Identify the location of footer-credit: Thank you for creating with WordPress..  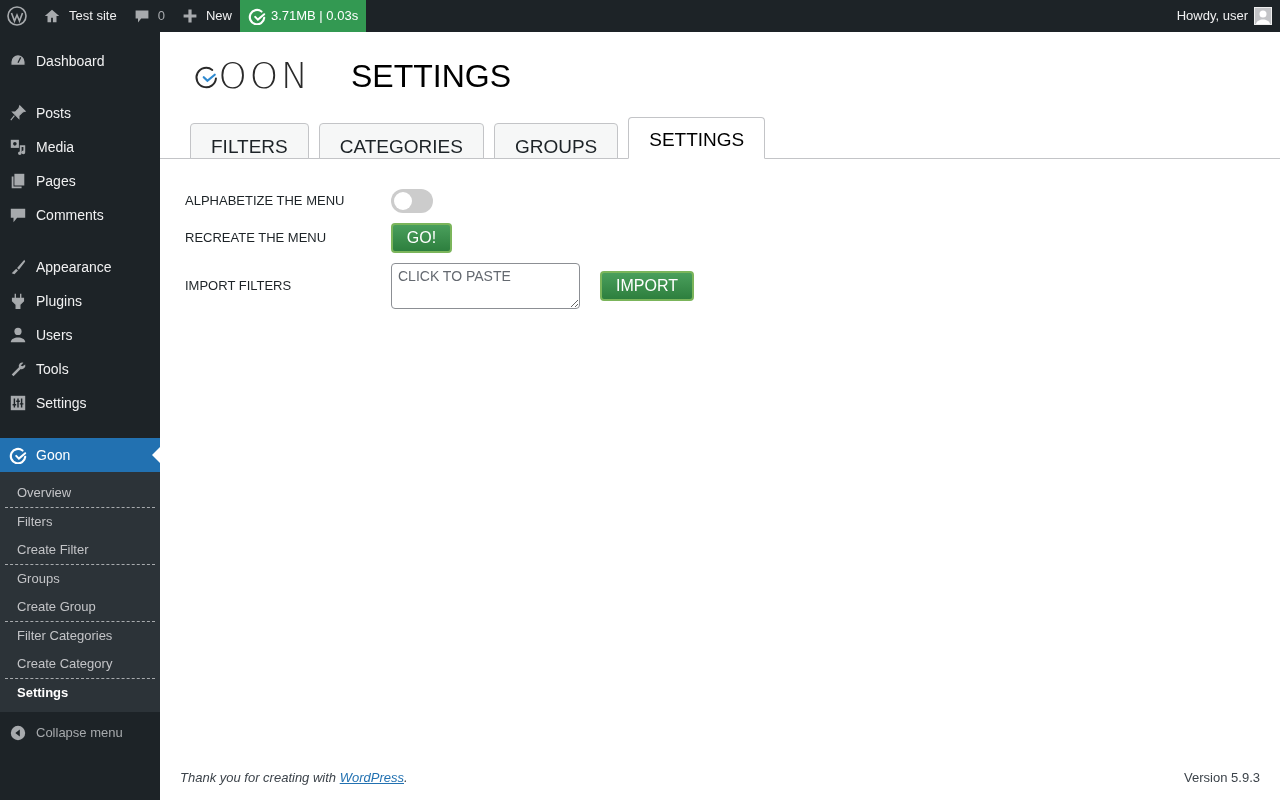
(294, 777).